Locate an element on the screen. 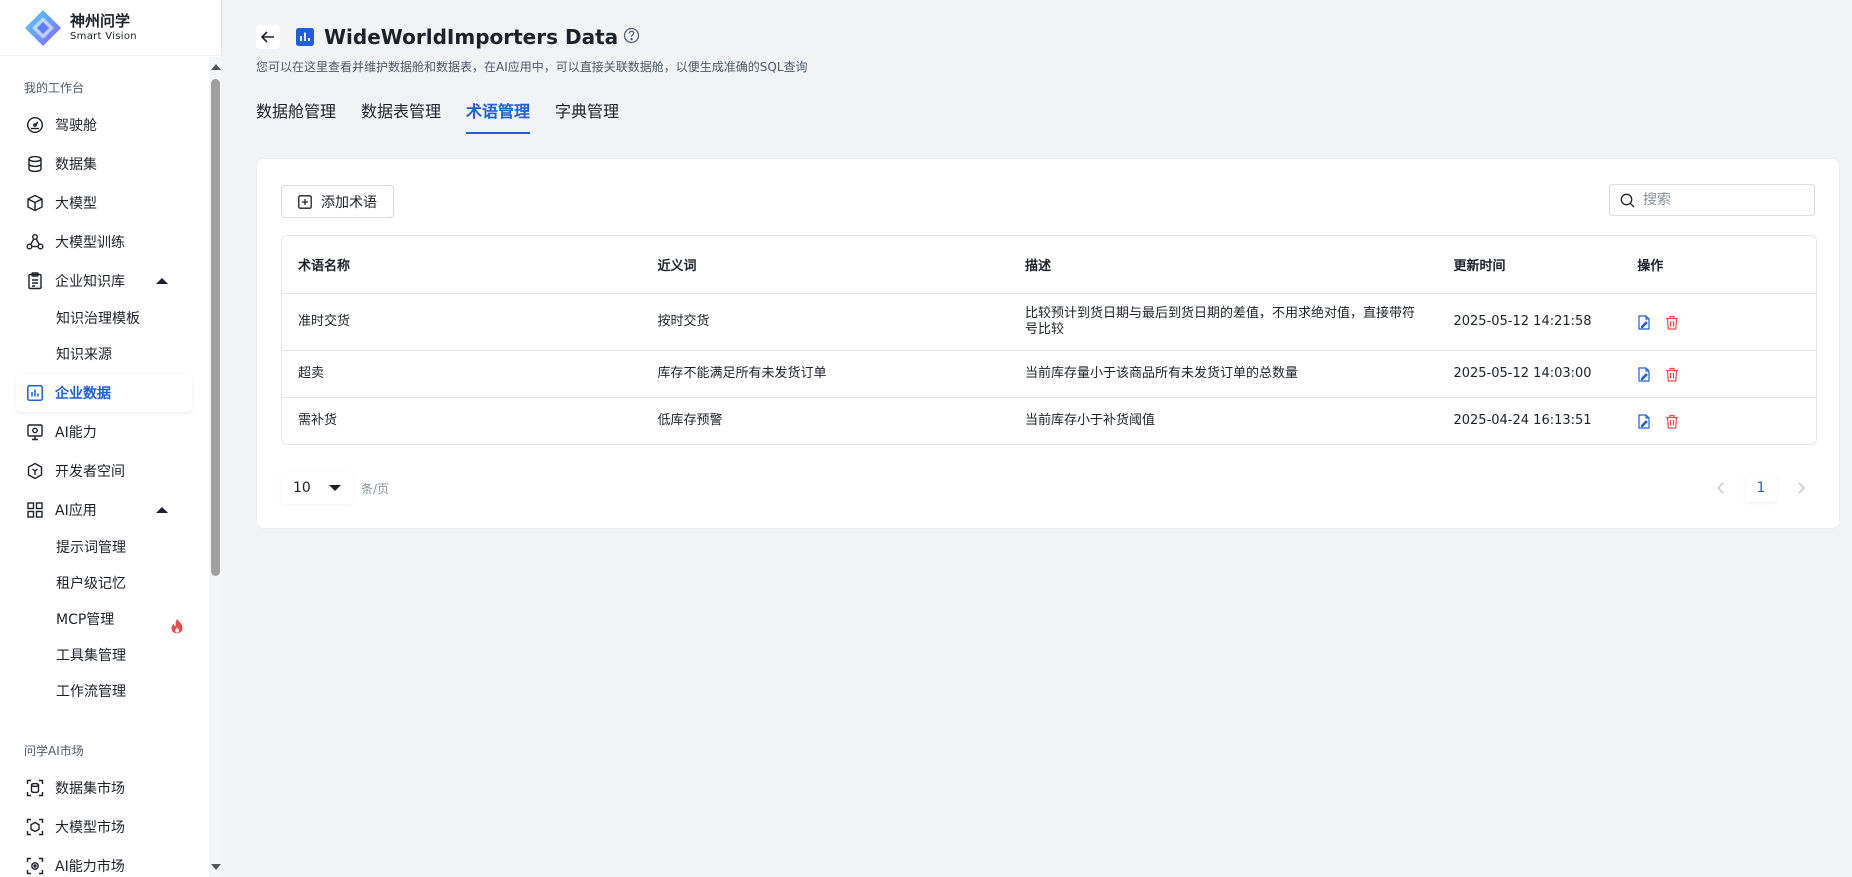 The image size is (1852, 877). tab-data-cabin: 数据舱管理 is located at coordinates (296, 117).